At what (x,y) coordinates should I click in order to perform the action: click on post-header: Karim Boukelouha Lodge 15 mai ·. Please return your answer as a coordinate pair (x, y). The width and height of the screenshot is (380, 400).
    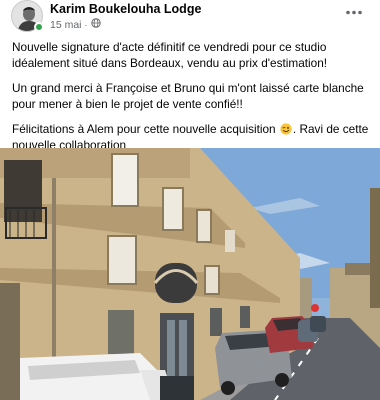
    Looking at the image, I should click on (190, 18).